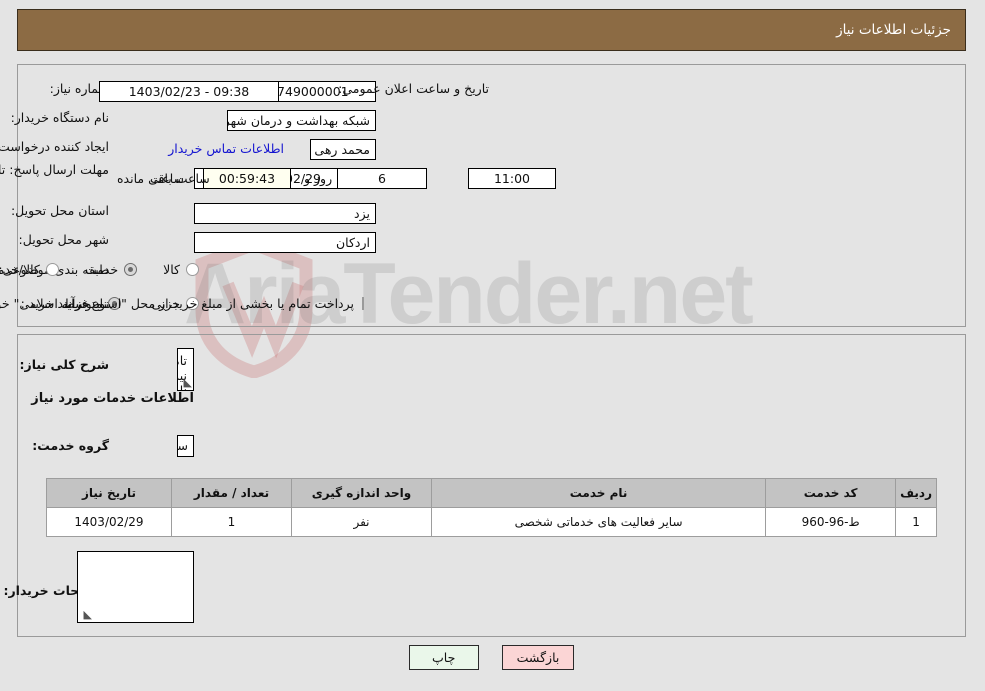 This screenshot has height=691, width=985. What do you see at coordinates (248, 178) in the screenshot?
I see `remaining-time-value: 00:59:43` at bounding box center [248, 178].